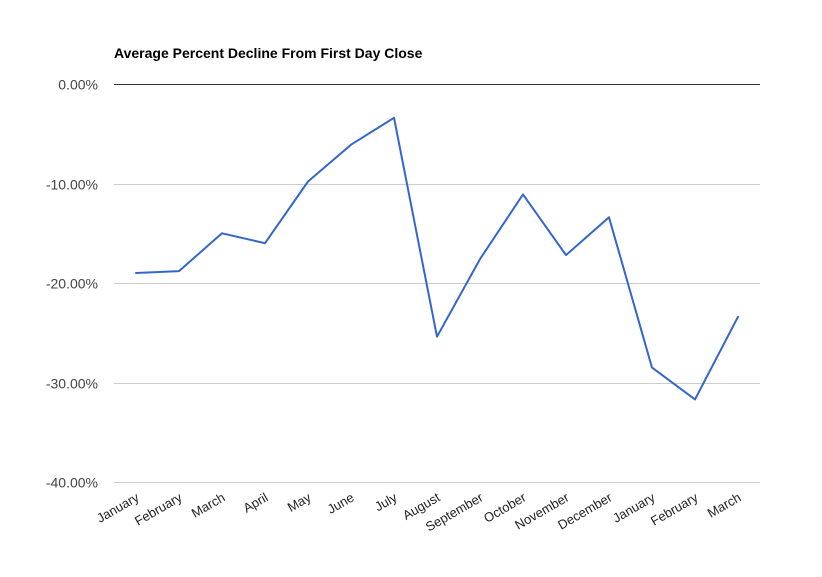 The height and width of the screenshot is (577, 822). I want to click on y-tick-label: -20.00%, so click(72, 284).